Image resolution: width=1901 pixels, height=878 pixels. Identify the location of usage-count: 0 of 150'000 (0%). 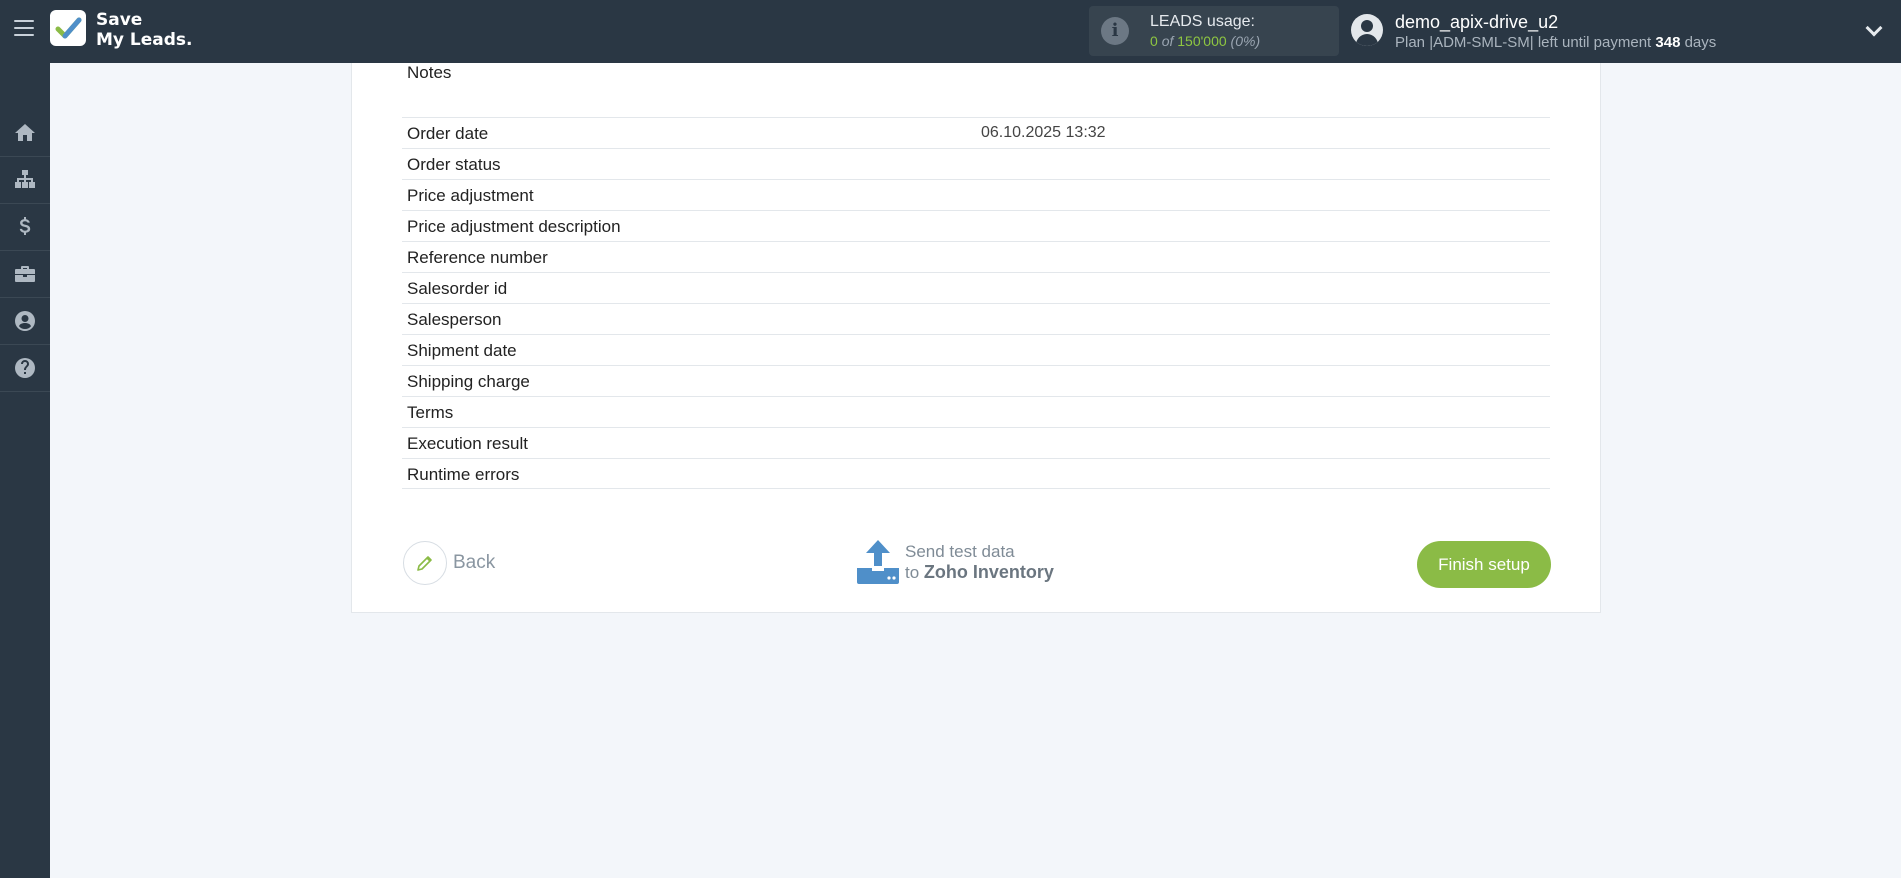
(1205, 41).